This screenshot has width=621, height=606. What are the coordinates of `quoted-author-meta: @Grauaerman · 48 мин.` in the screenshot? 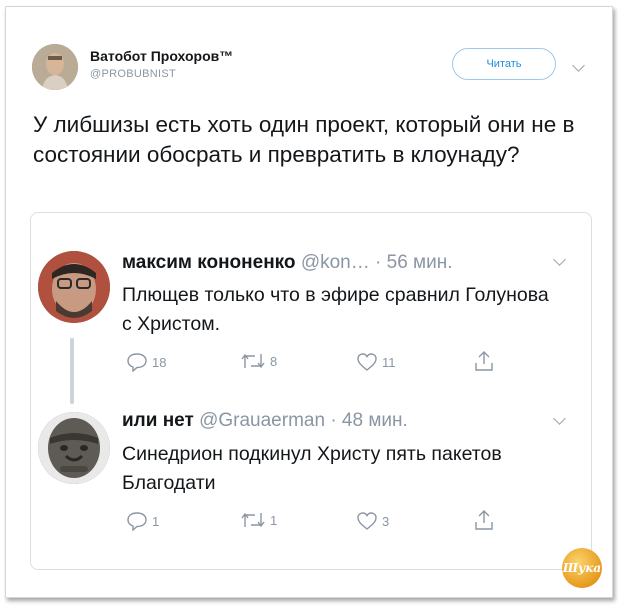 It's located at (301, 420).